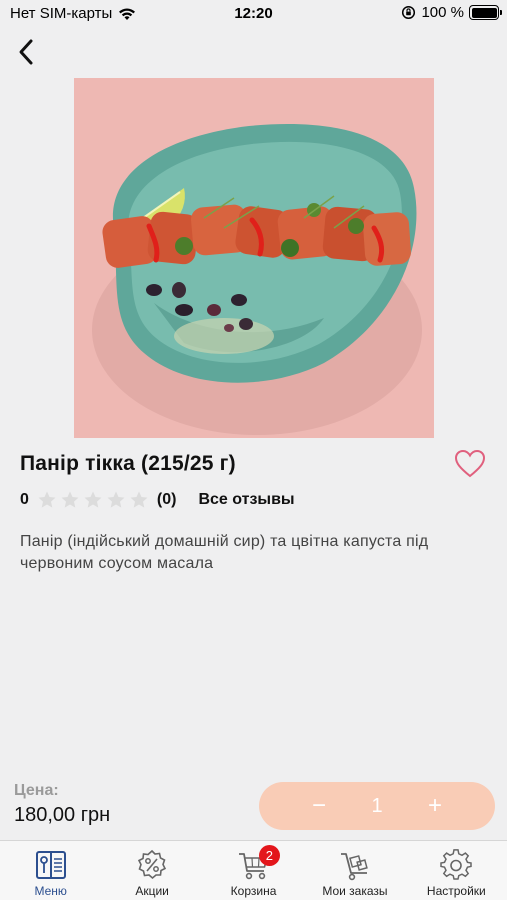  Describe the element at coordinates (62, 815) in the screenshot. I see `price-value: 180,00 грн` at that location.